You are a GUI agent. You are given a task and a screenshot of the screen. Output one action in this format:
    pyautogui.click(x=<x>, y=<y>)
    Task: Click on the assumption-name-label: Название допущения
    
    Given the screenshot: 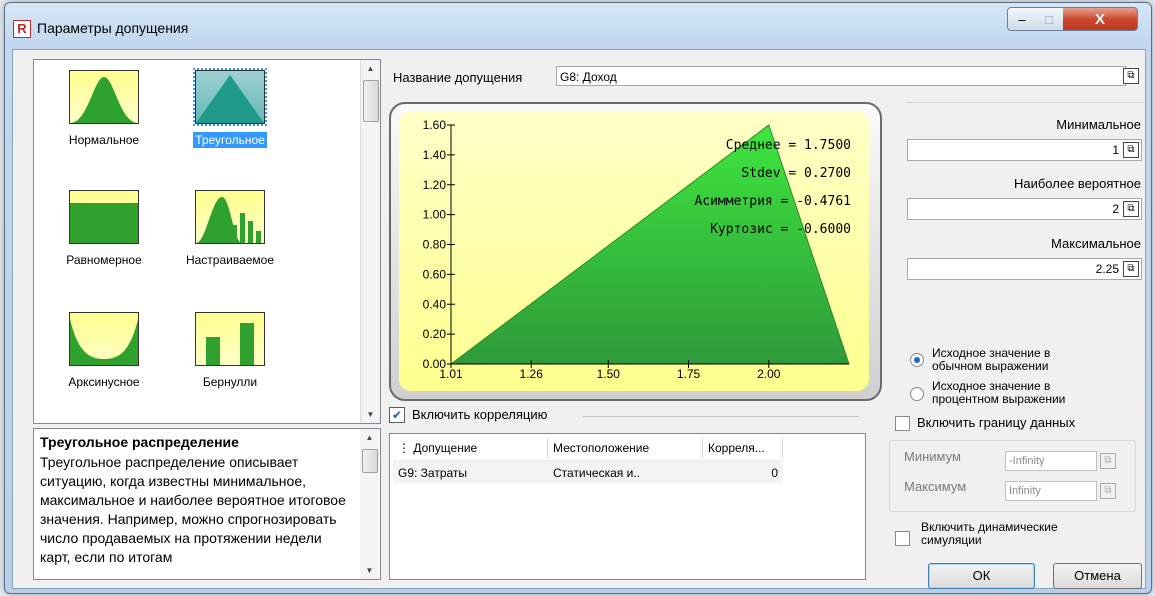 What is the action you would take?
    pyautogui.click(x=458, y=77)
    